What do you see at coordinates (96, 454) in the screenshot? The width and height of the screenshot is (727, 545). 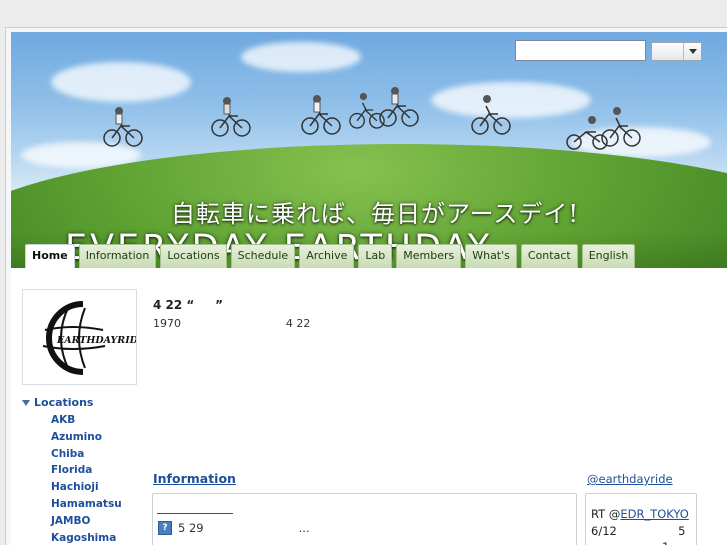 I see `sidebar-item-chiba: Chiba` at bounding box center [96, 454].